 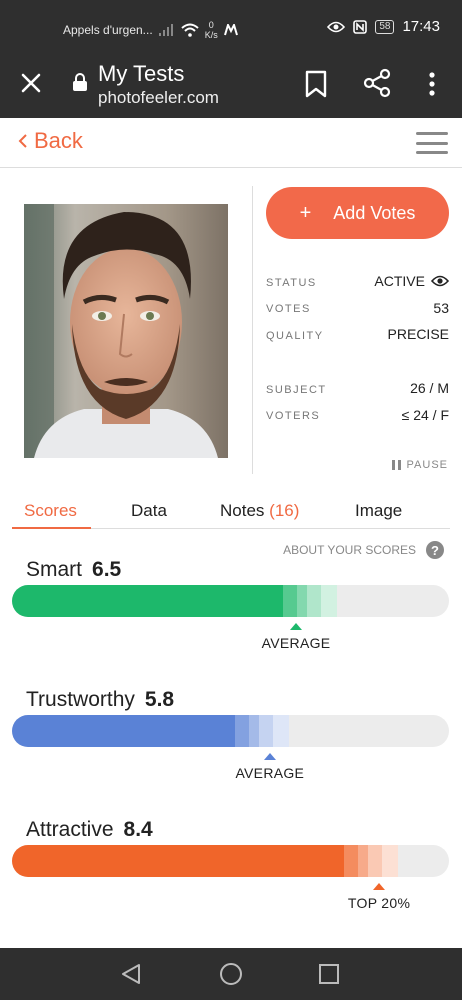 I want to click on add-votes-button: + Add Votes, so click(x=357, y=213).